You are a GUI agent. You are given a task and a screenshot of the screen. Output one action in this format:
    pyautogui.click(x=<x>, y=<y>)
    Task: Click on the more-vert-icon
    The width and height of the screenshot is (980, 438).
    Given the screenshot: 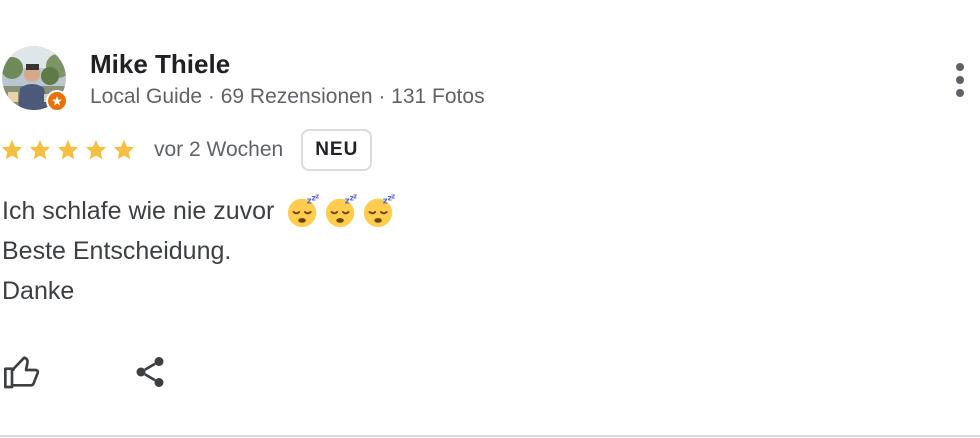 What is the action you would take?
    pyautogui.click(x=960, y=80)
    